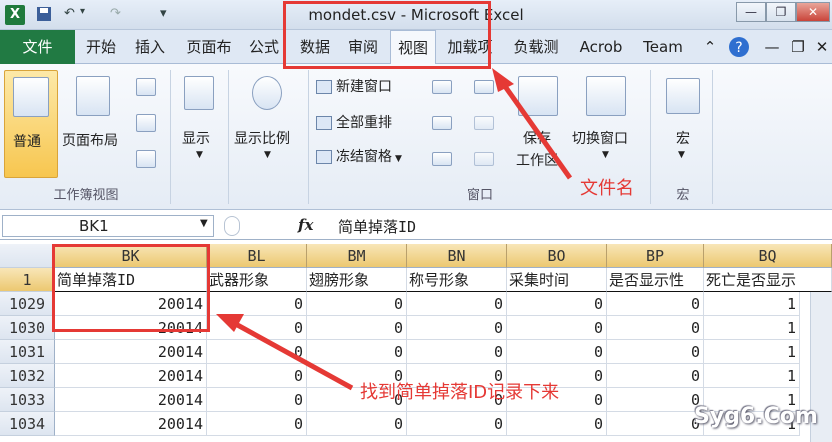  Describe the element at coordinates (756, 416) in the screenshot. I see `watermark: Syg6.Com` at that location.